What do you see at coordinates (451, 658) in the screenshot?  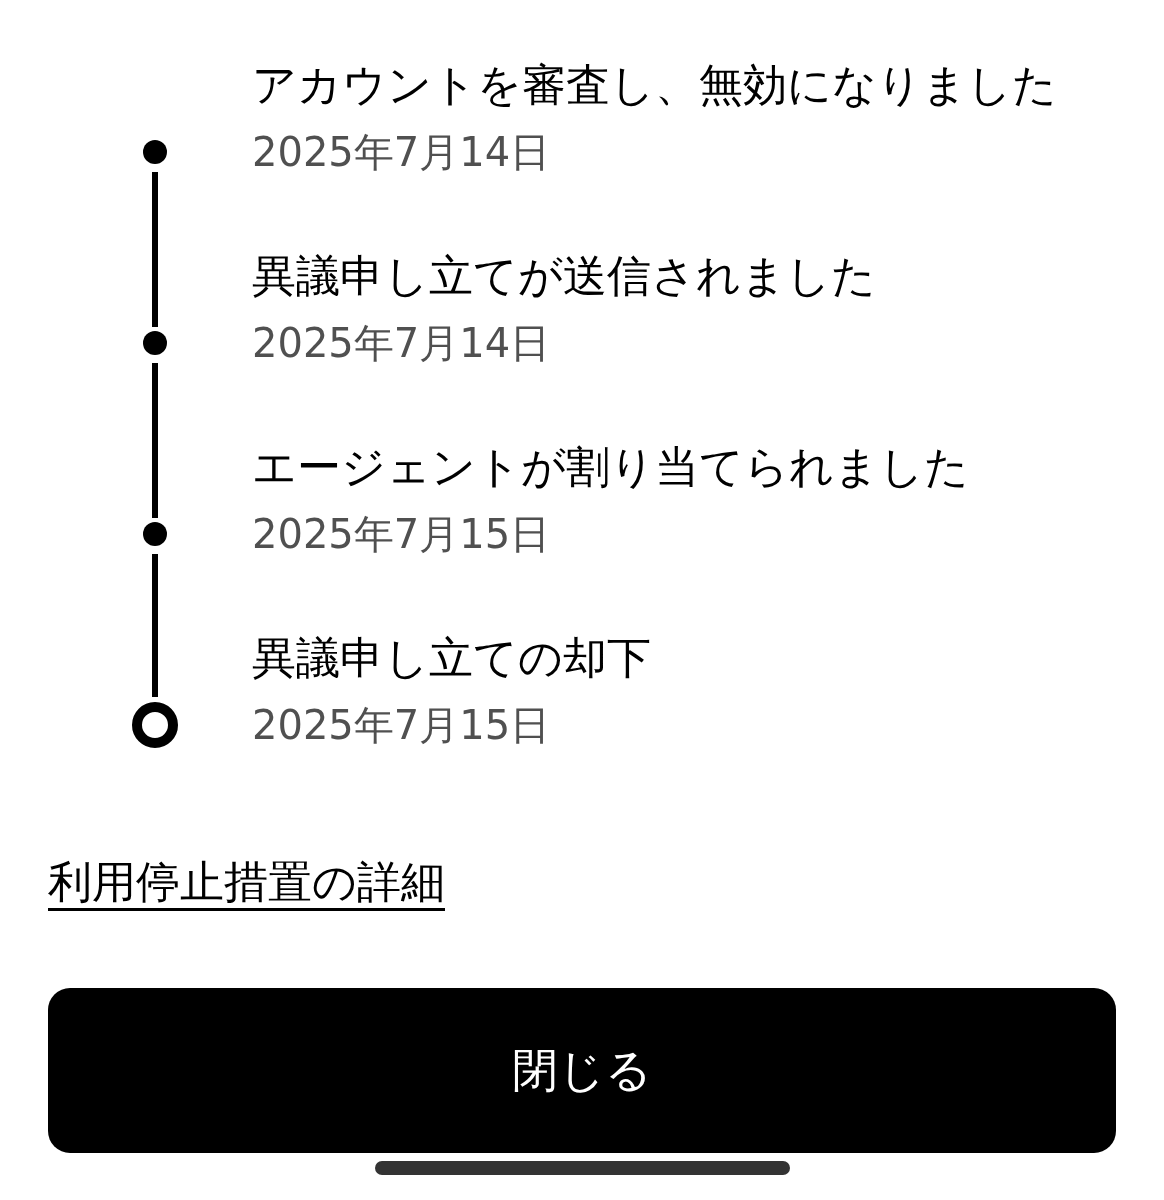 I see `event-title: 異議申し立ての却下` at bounding box center [451, 658].